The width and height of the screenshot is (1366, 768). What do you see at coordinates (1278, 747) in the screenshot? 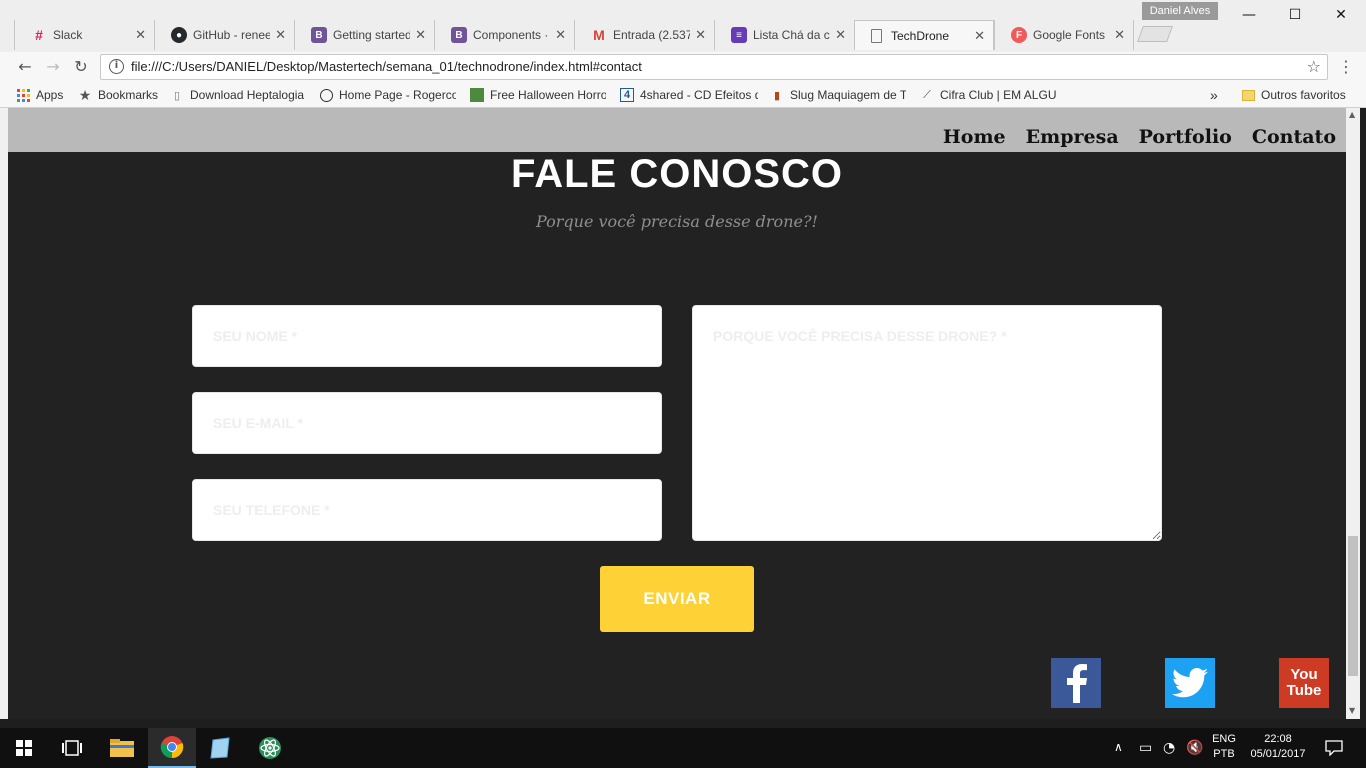
I see `clock: 22:08 05/01/2017` at bounding box center [1278, 747].